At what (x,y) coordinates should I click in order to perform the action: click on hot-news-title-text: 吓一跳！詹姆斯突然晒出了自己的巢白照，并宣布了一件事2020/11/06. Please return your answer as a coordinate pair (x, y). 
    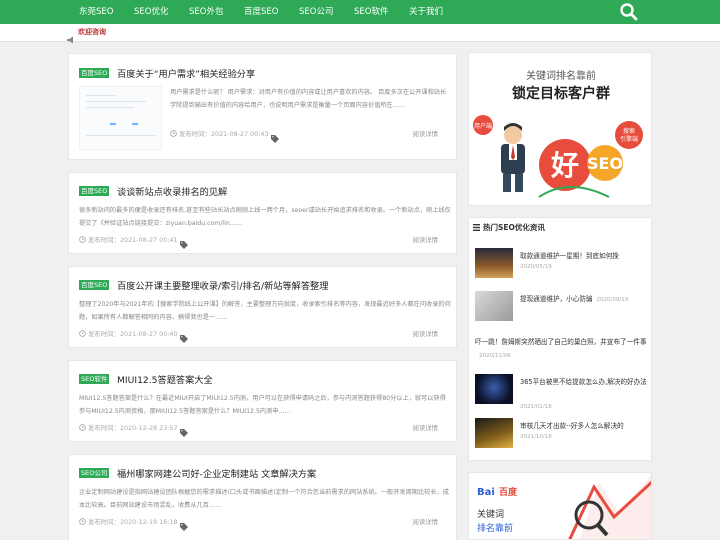
    Looking at the image, I should click on (561, 349).